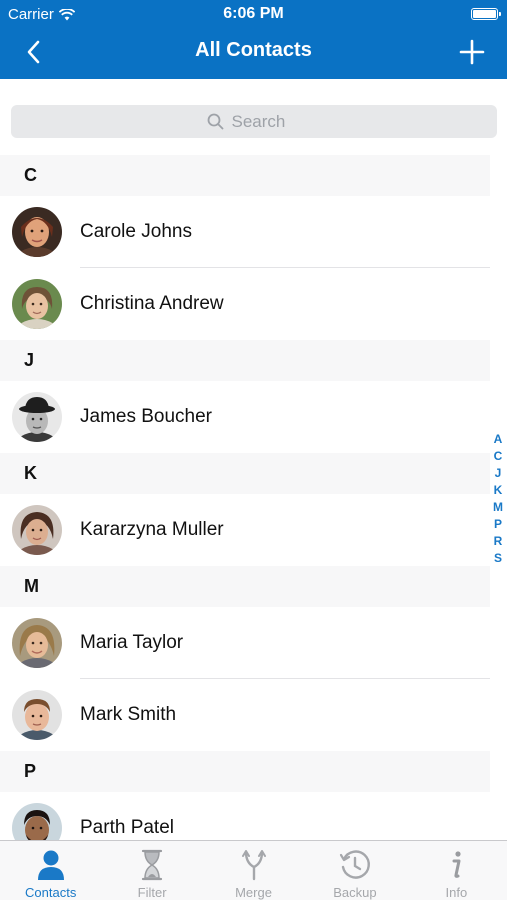  Describe the element at coordinates (498, 558) in the screenshot. I see `index-letter: S` at that location.